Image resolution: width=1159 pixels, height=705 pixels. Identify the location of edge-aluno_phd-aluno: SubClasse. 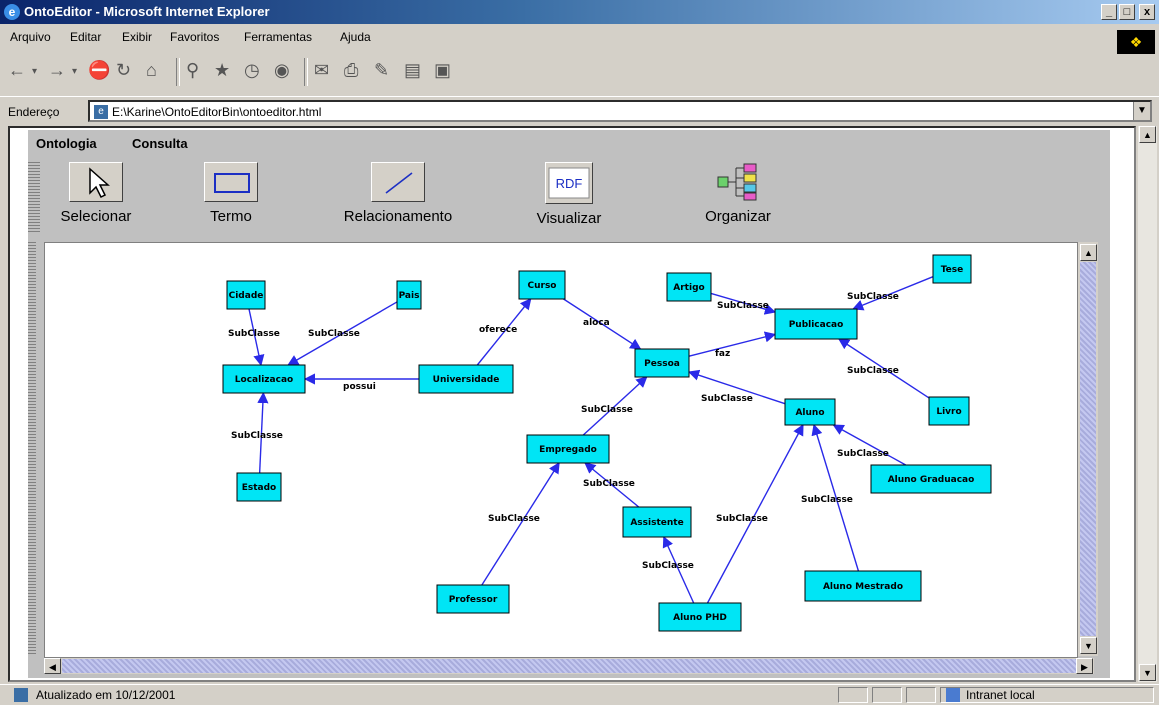
(755, 514).